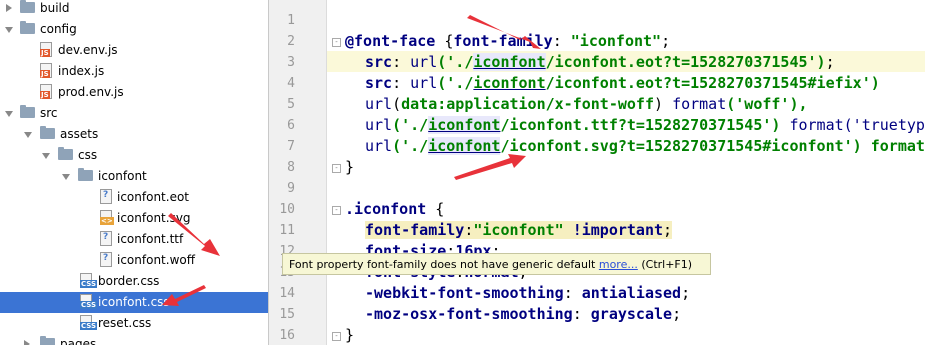  What do you see at coordinates (134, 302) in the screenshot?
I see `tree-item-iconfont-css: CSS iconfont.css` at bounding box center [134, 302].